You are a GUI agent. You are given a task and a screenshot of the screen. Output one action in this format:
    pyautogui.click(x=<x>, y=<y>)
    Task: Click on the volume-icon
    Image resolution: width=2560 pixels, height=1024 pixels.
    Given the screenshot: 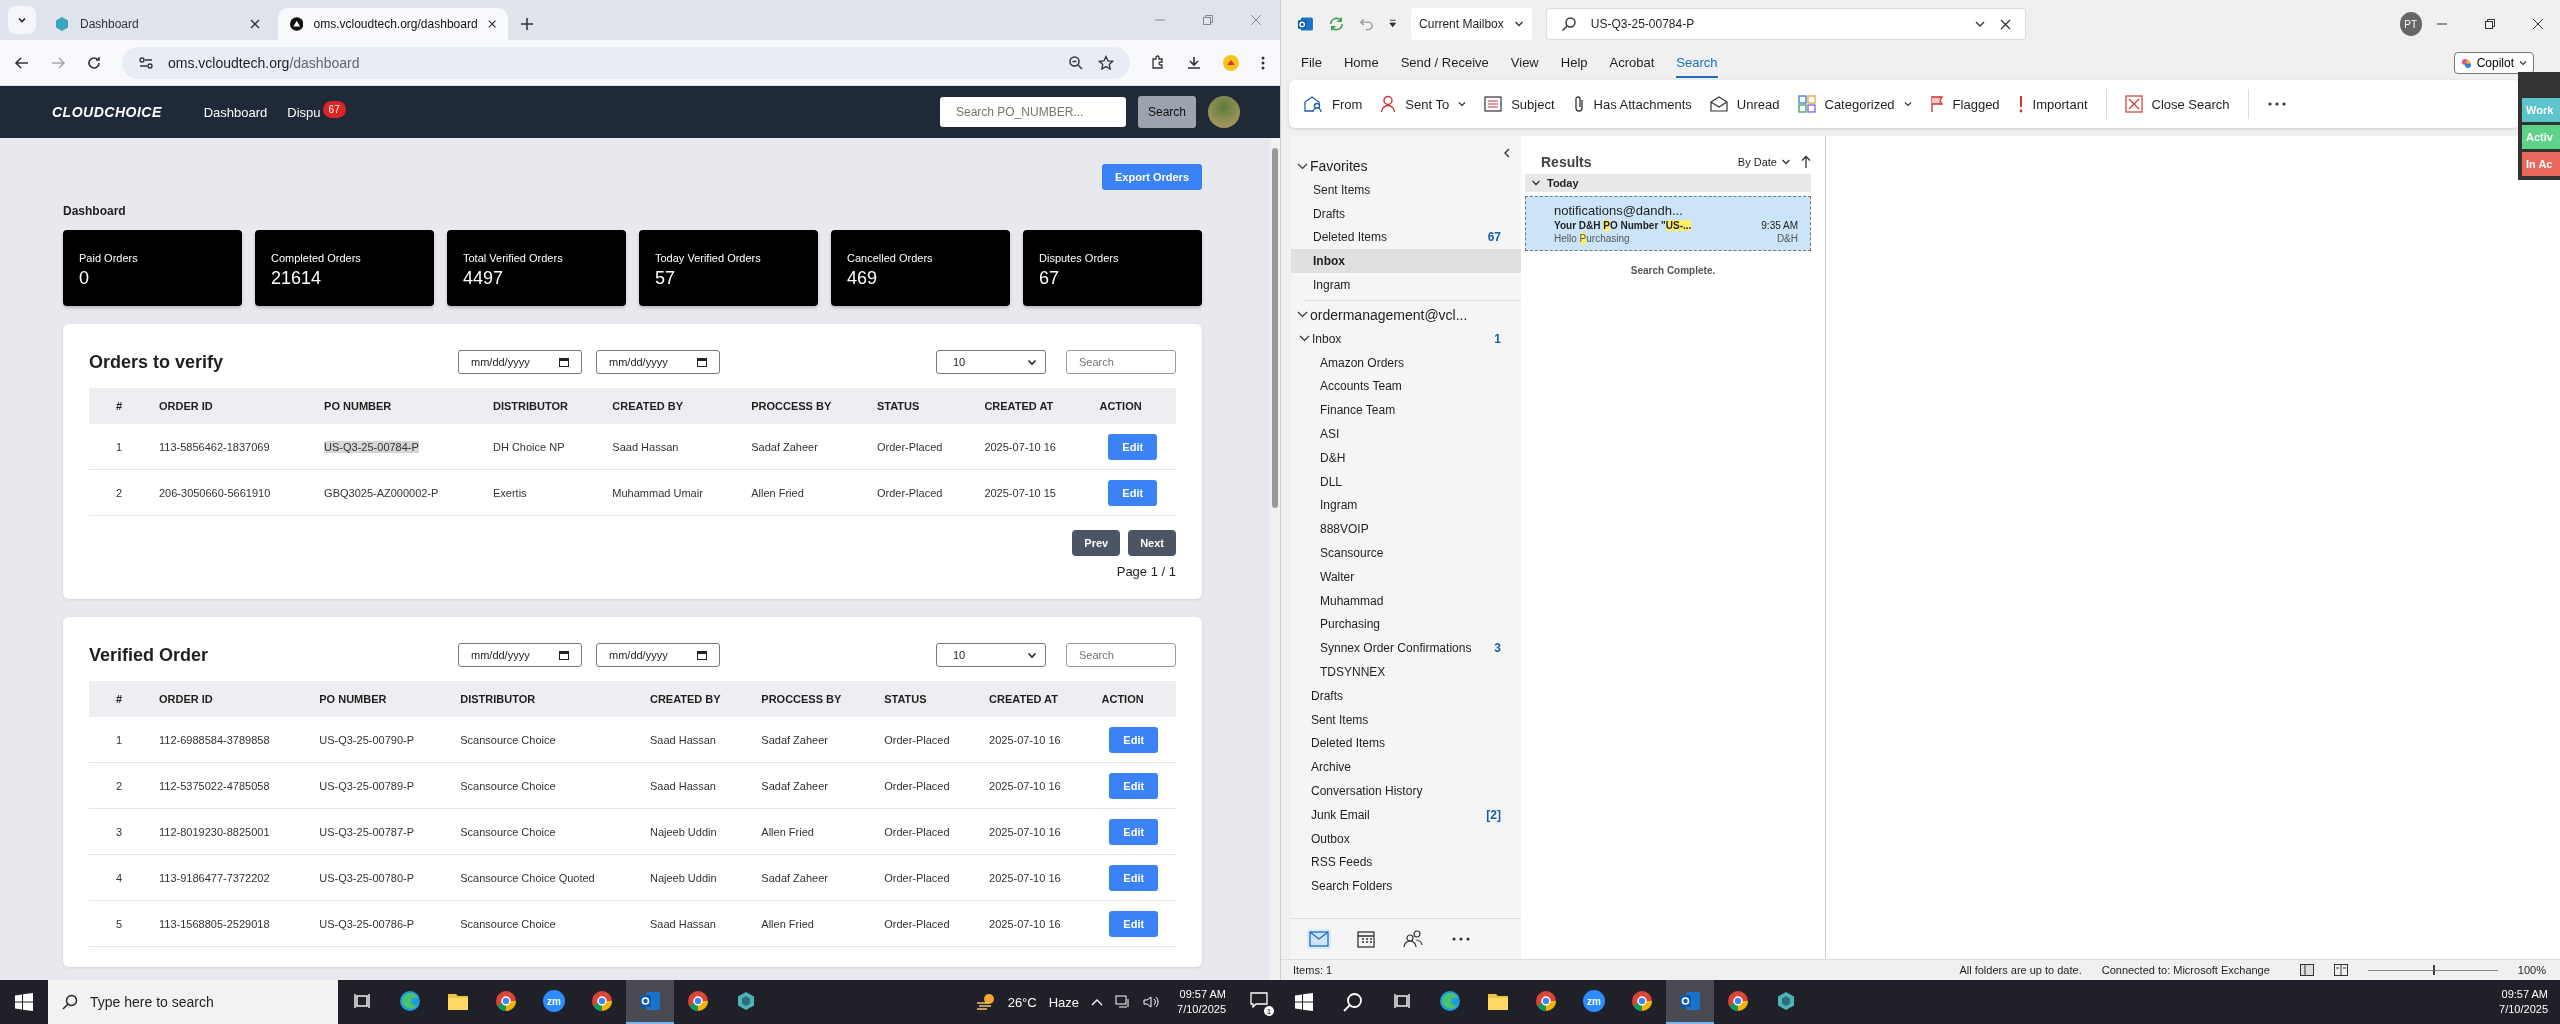 What is the action you would take?
    pyautogui.click(x=1151, y=1002)
    